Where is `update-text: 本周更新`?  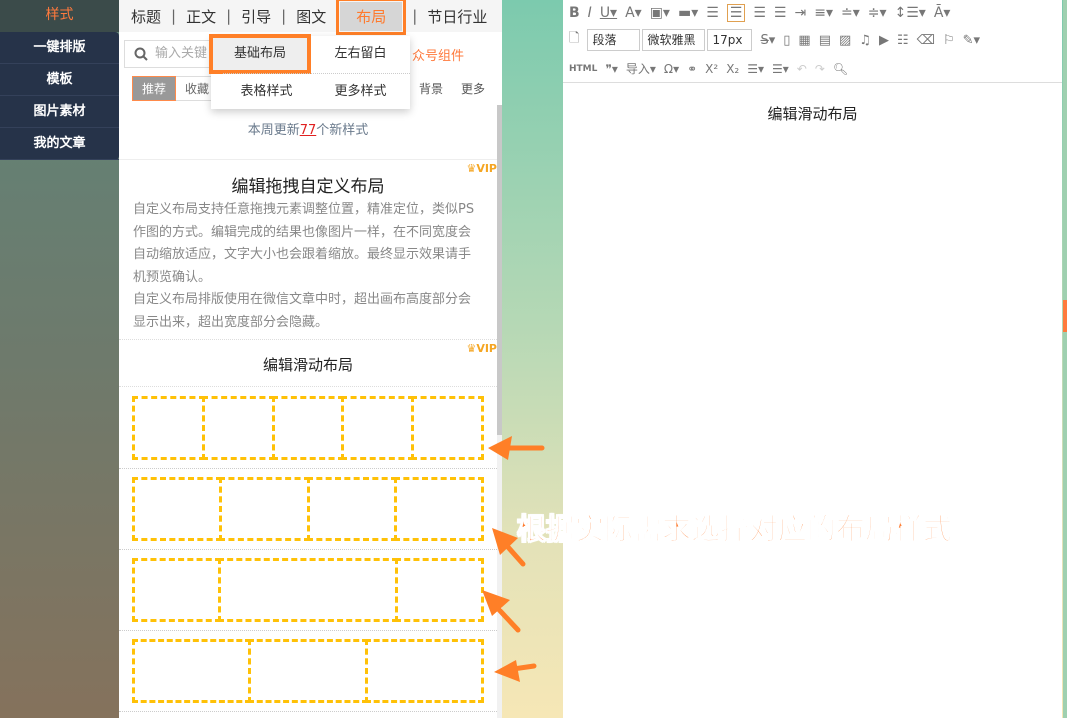
update-text: 本周更新 is located at coordinates (273, 130).